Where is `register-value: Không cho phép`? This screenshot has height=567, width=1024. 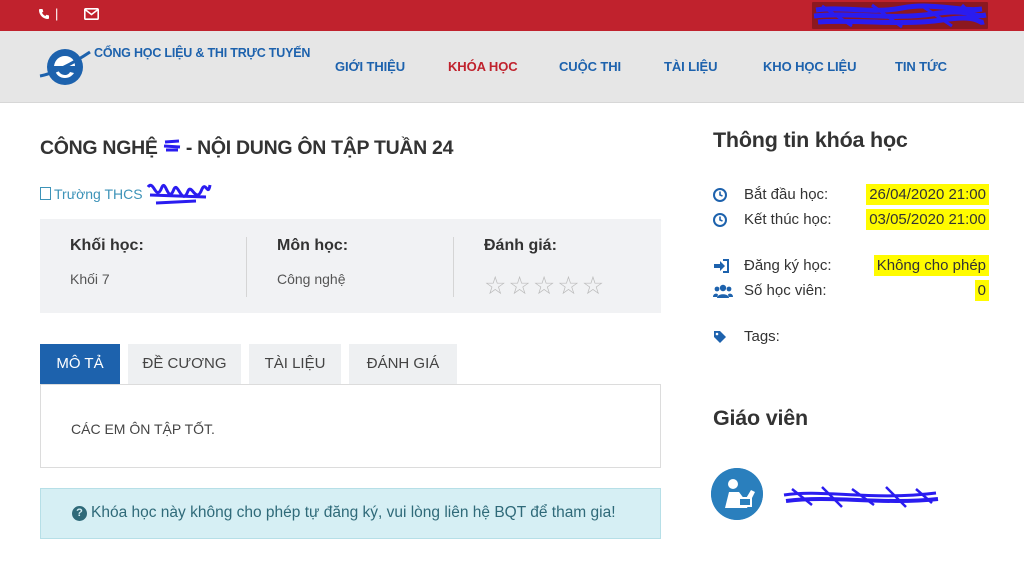 register-value: Không cho phép is located at coordinates (931, 265).